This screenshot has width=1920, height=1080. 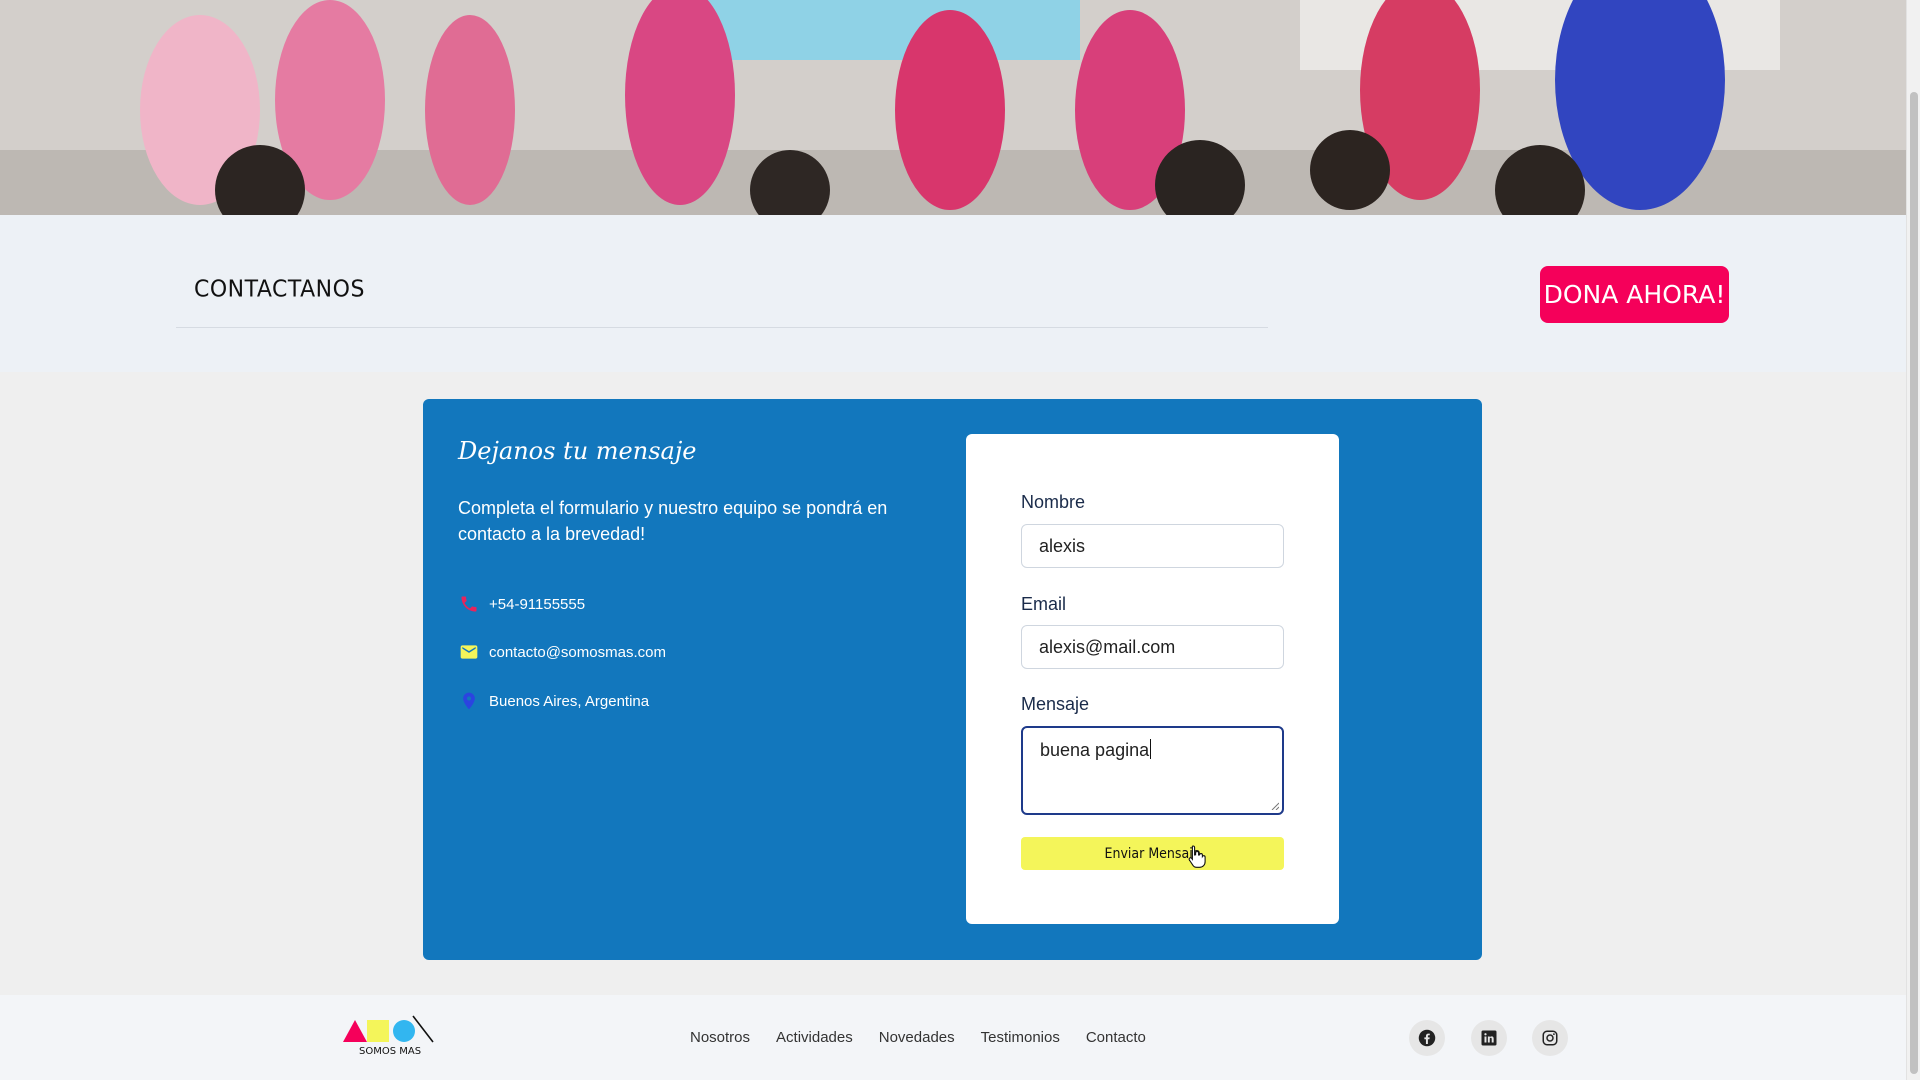 I want to click on footer-nav-contacto: Contacto, so click(x=1116, y=1037).